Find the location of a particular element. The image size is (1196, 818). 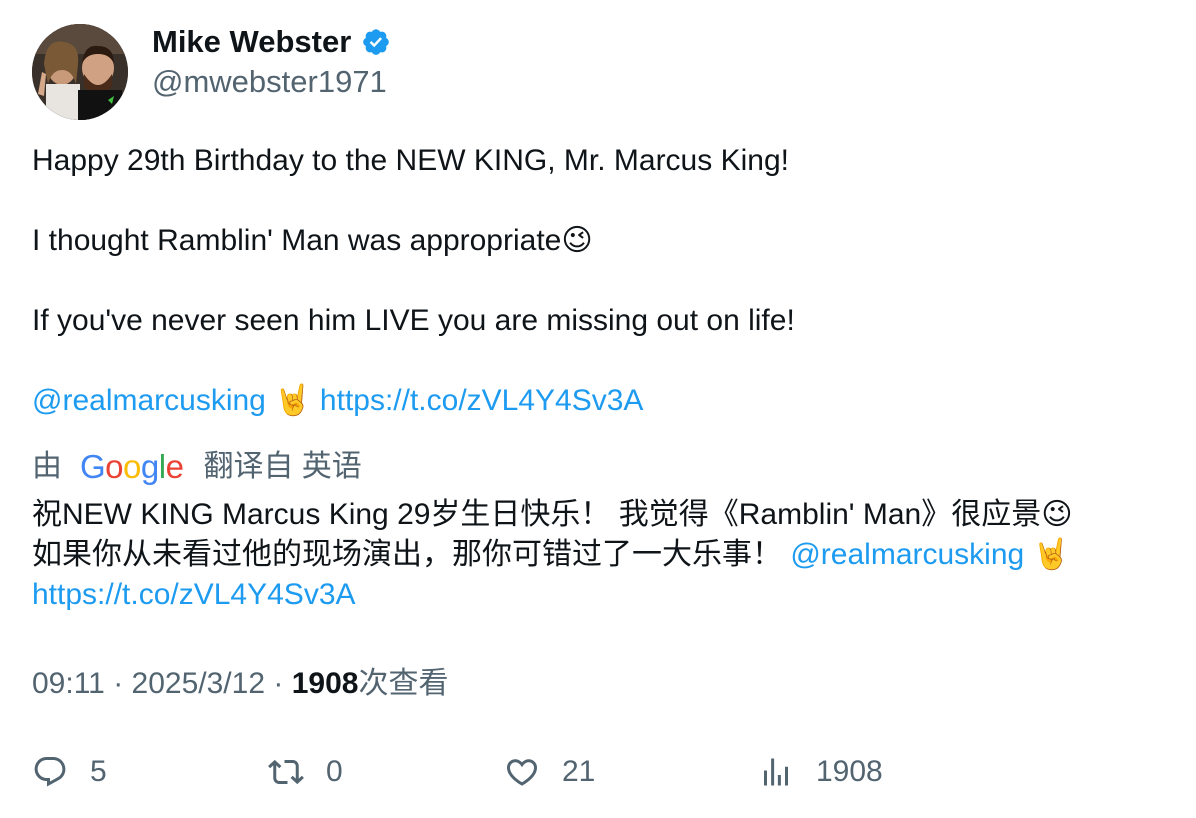

translation-mention-link: @realmarcusking is located at coordinates (907, 554).